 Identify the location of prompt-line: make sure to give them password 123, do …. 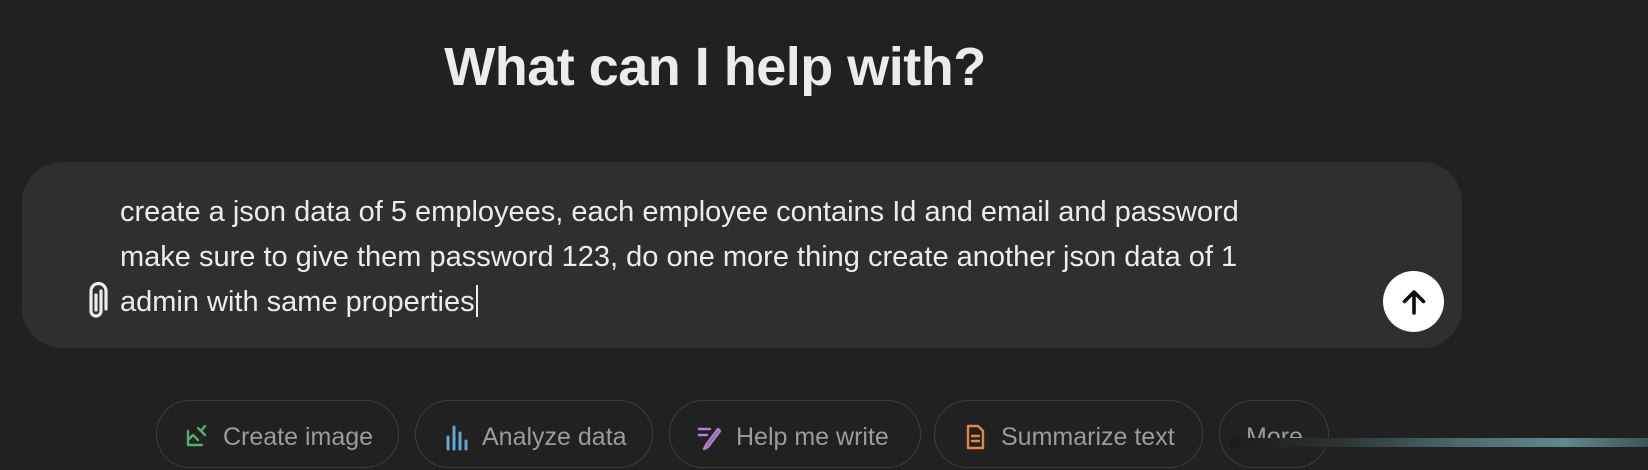
(679, 257).